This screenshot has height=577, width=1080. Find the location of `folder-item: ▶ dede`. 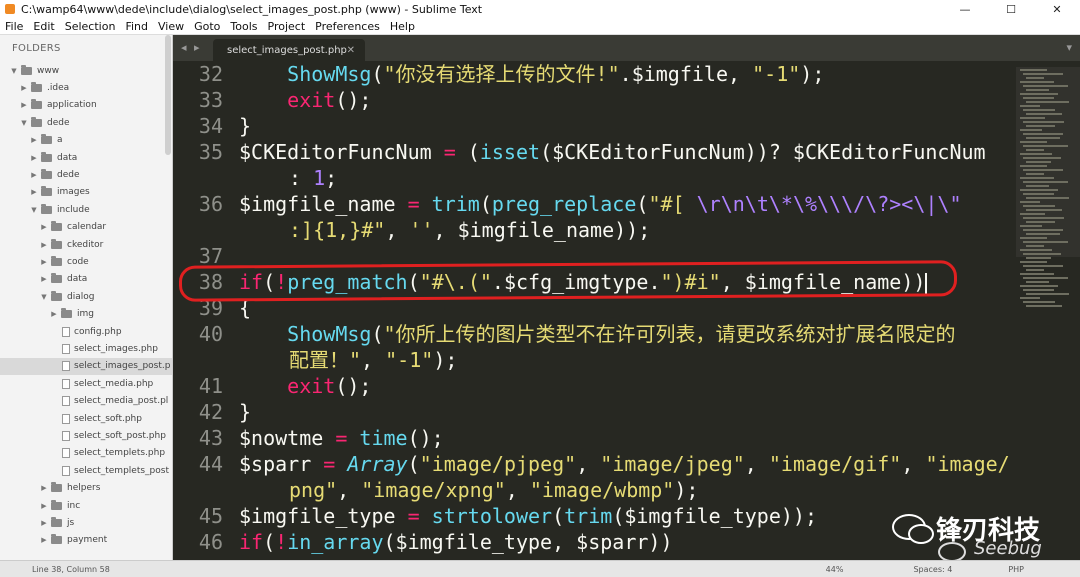

folder-item: ▶ dede is located at coordinates (86, 174).